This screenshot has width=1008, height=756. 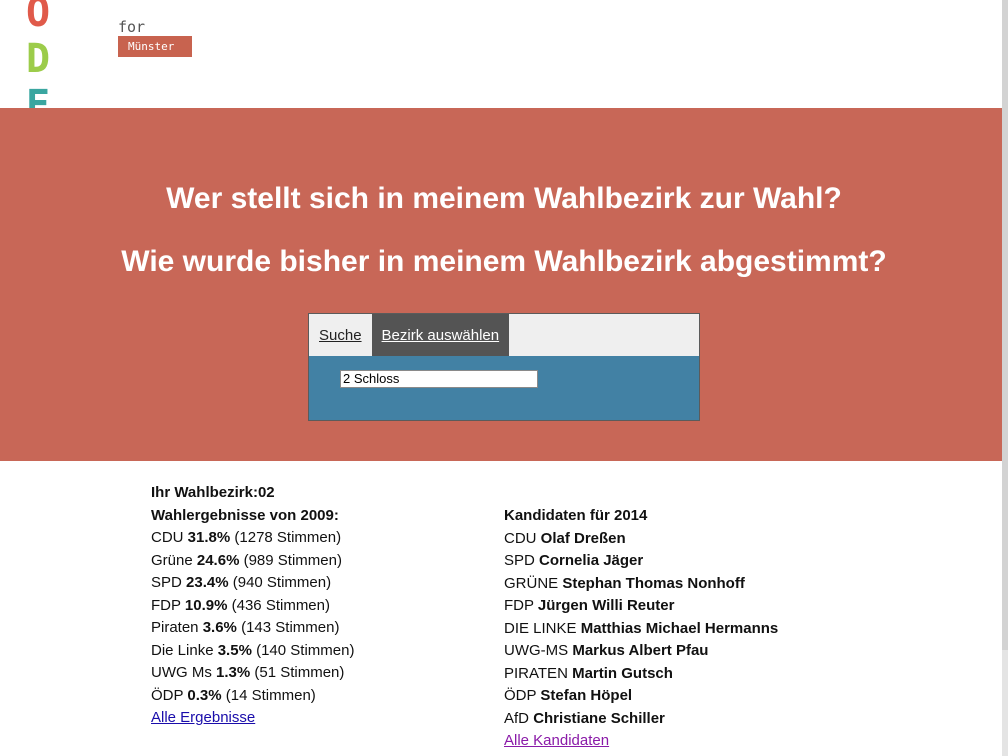 I want to click on candidate-party: SPD, so click(x=519, y=560).